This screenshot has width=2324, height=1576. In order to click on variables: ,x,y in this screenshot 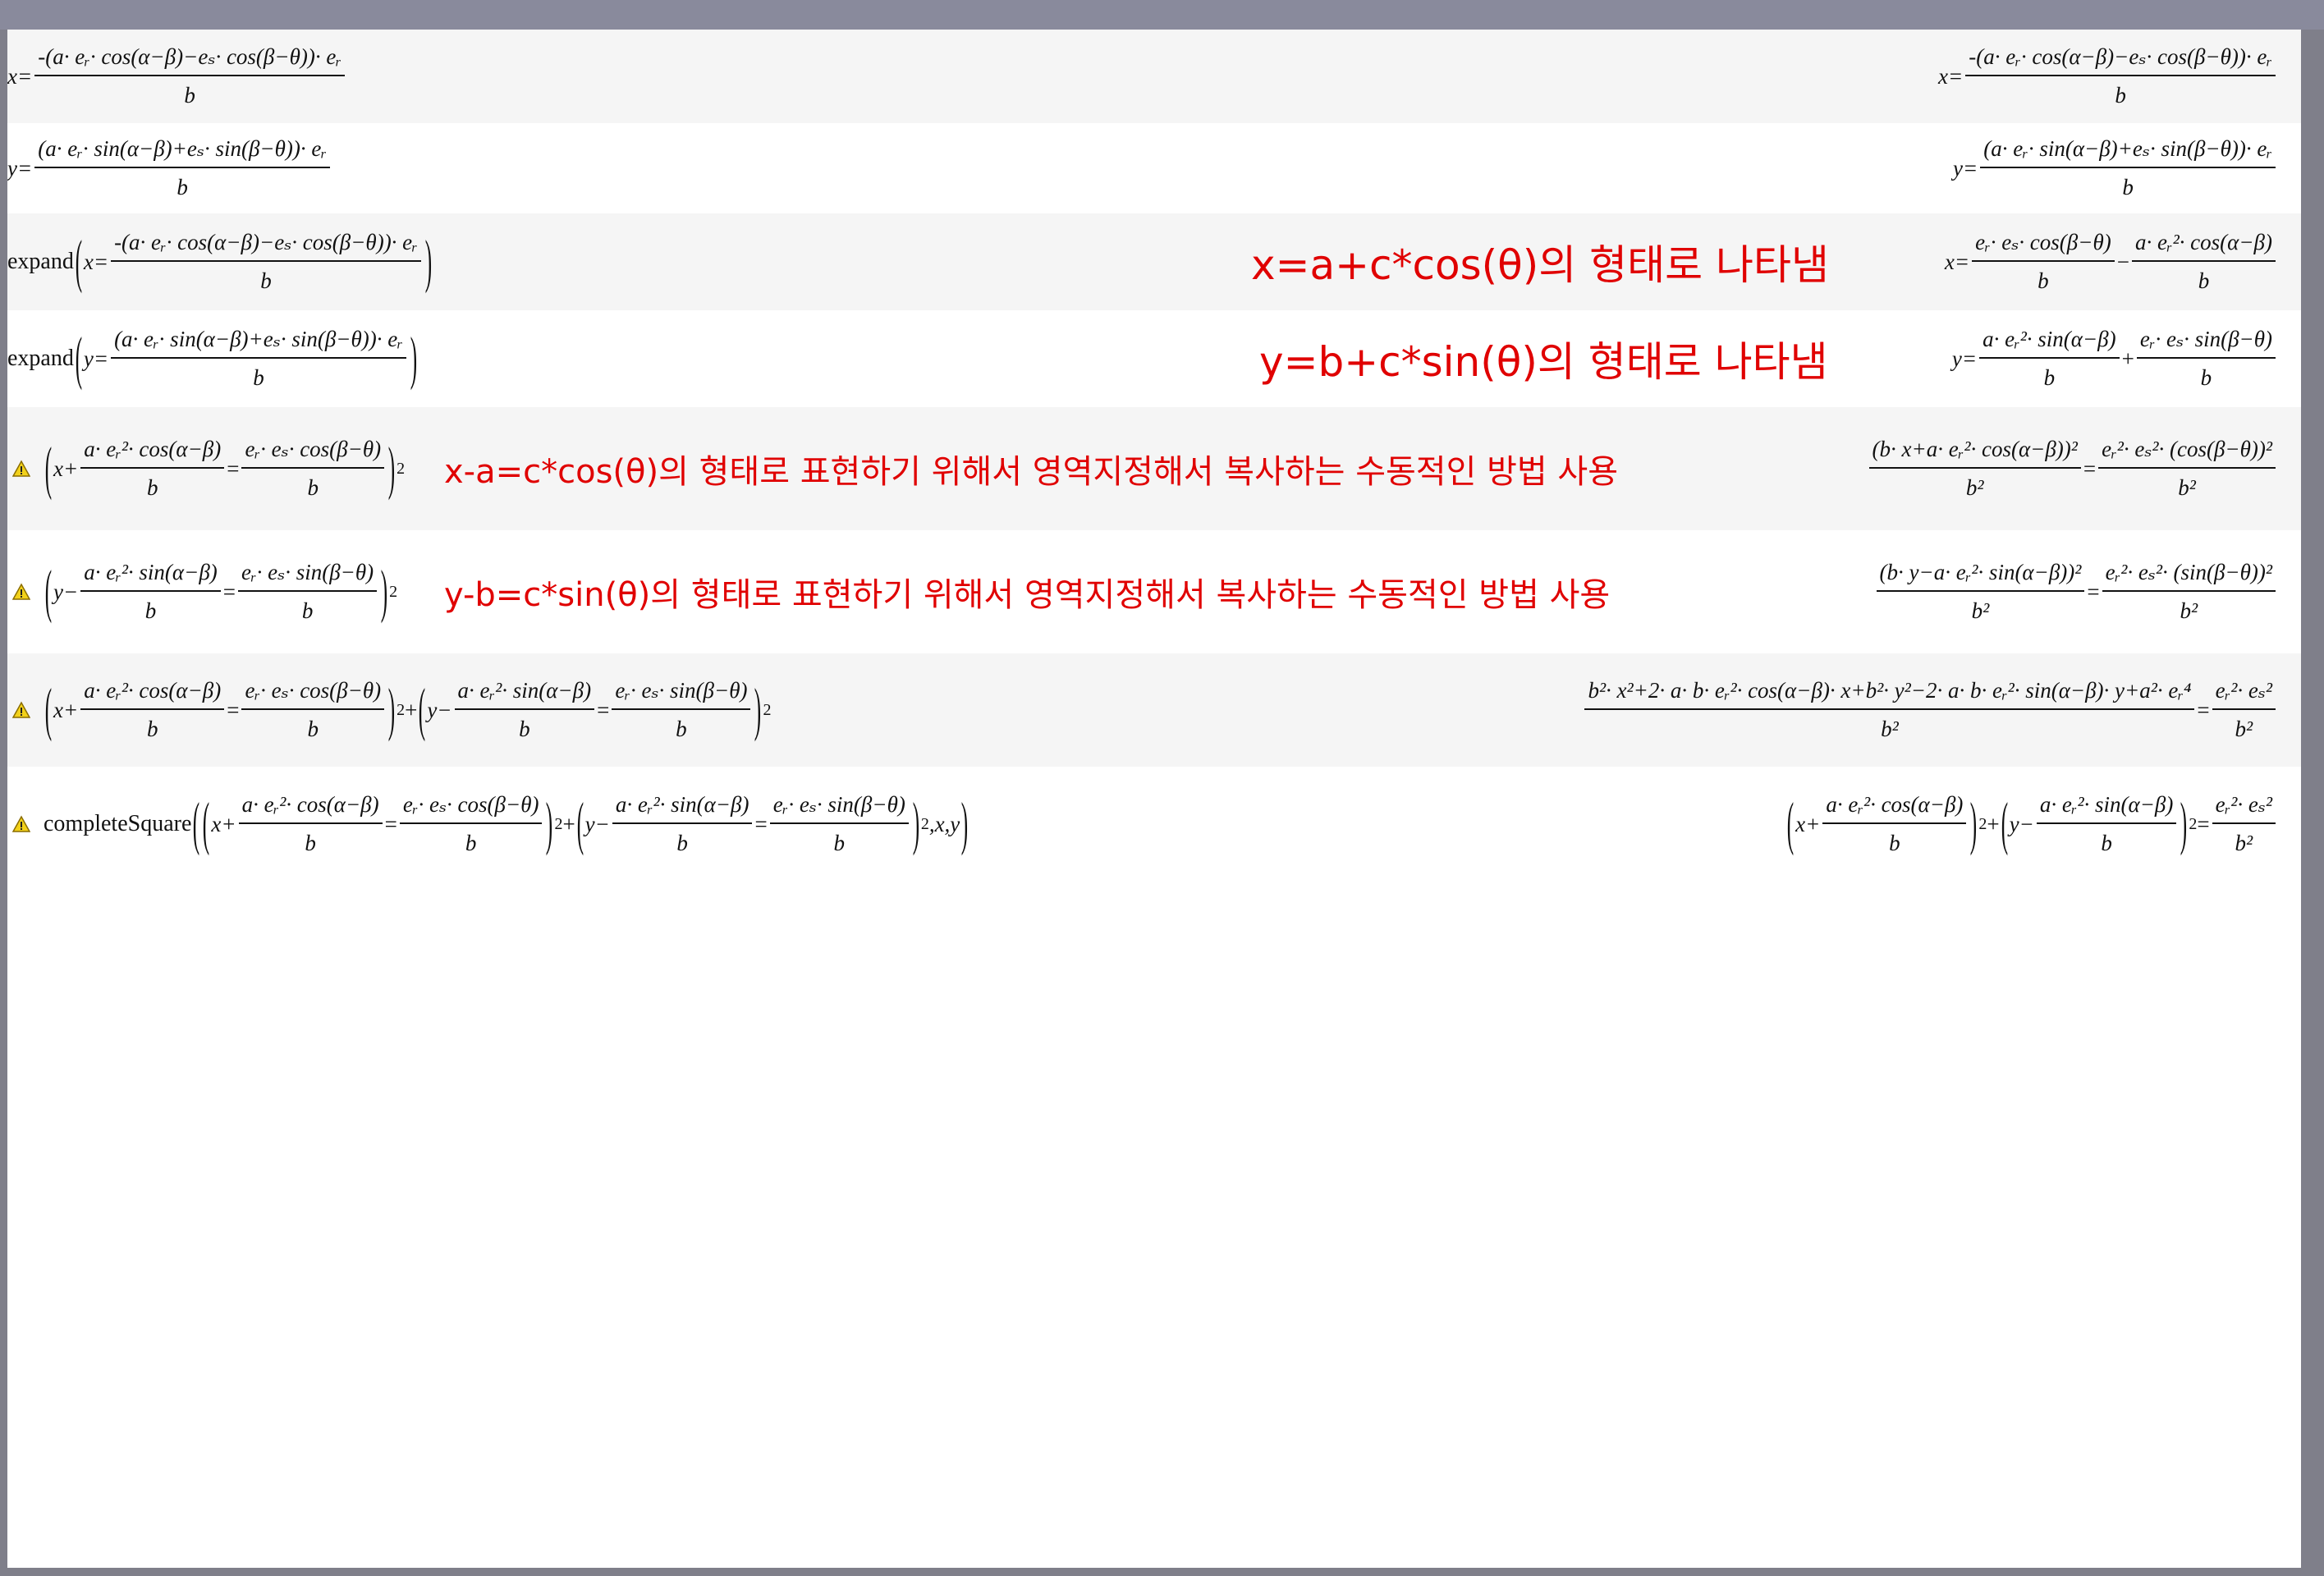, I will do `click(944, 823)`.